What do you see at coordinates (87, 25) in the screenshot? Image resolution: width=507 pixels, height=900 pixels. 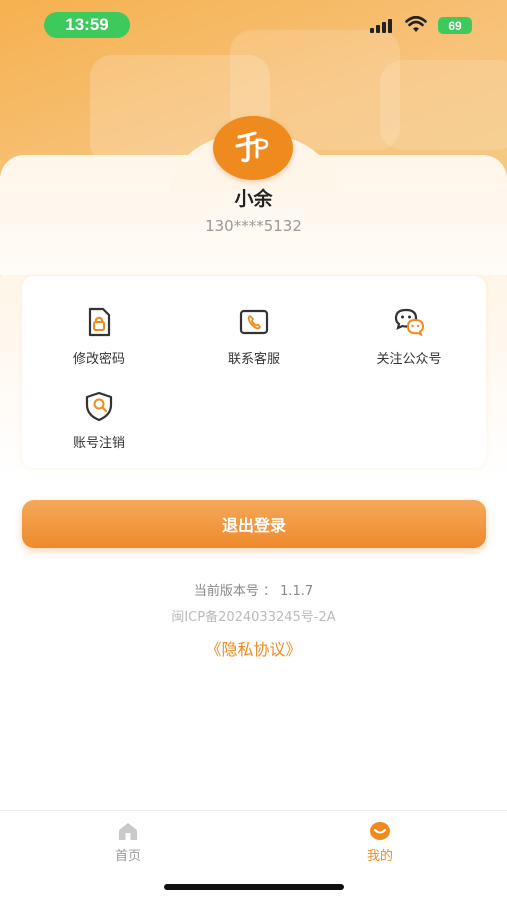 I see `status-time: 13:59` at bounding box center [87, 25].